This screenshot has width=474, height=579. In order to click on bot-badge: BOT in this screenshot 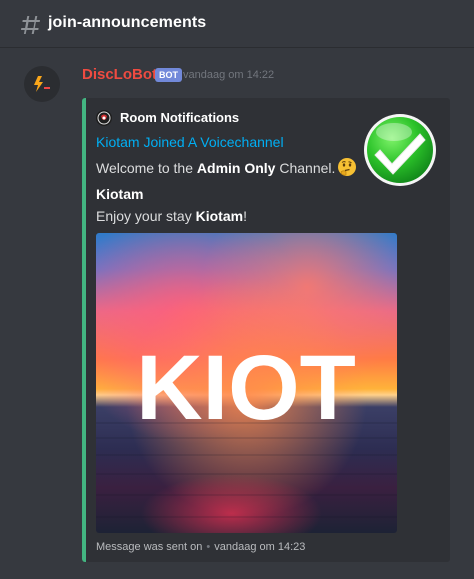, I will do `click(168, 75)`.